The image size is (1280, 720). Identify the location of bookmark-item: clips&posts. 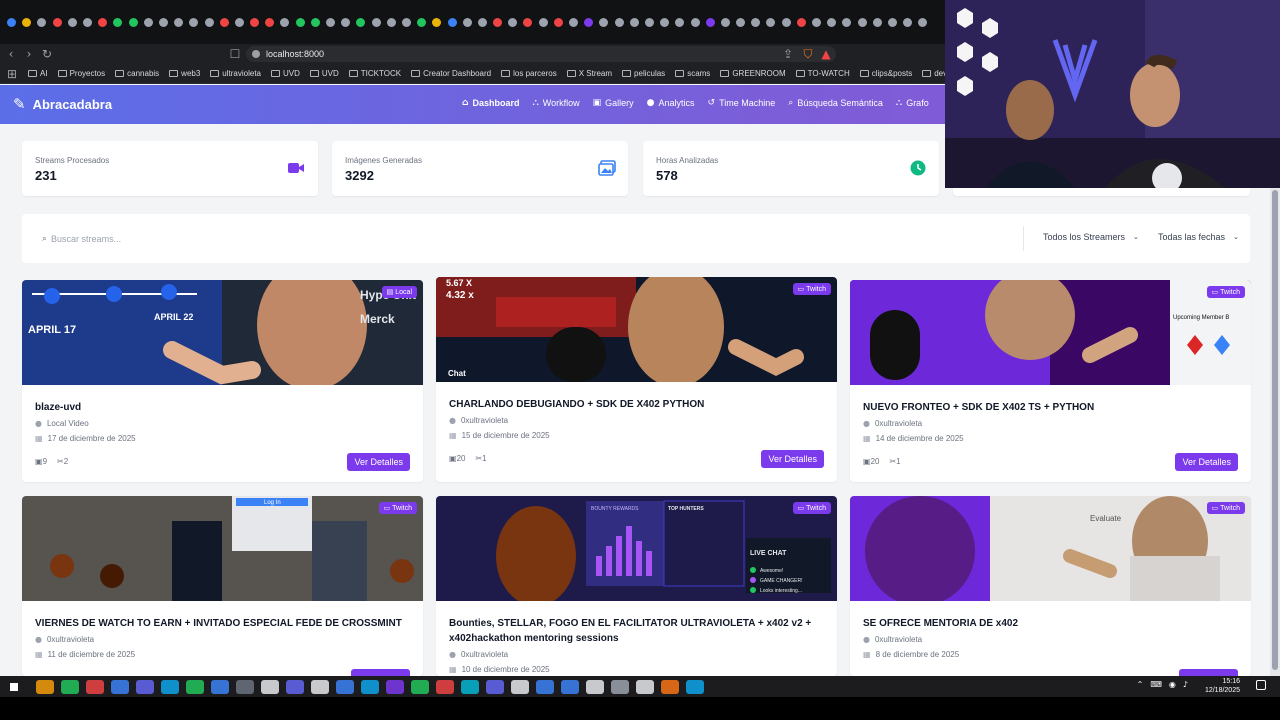
(885, 73).